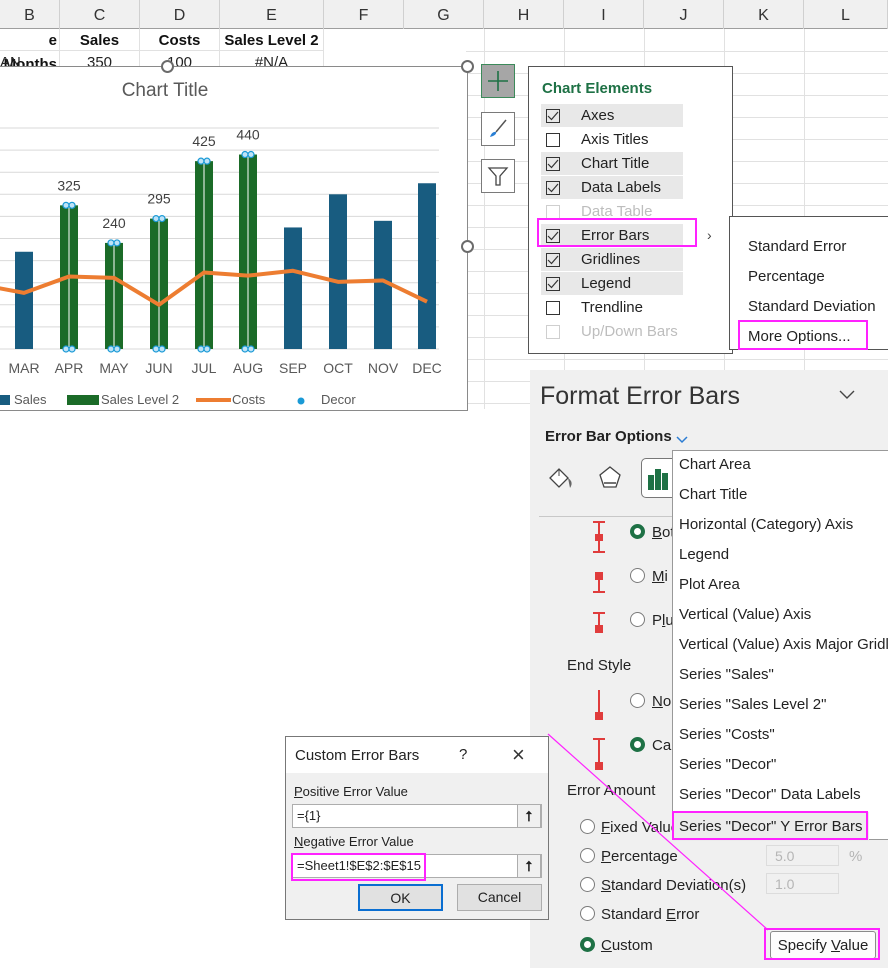 Image resolution: width=888 pixels, height=968 pixels. I want to click on chart-element-label: Chart Title, so click(615, 163).